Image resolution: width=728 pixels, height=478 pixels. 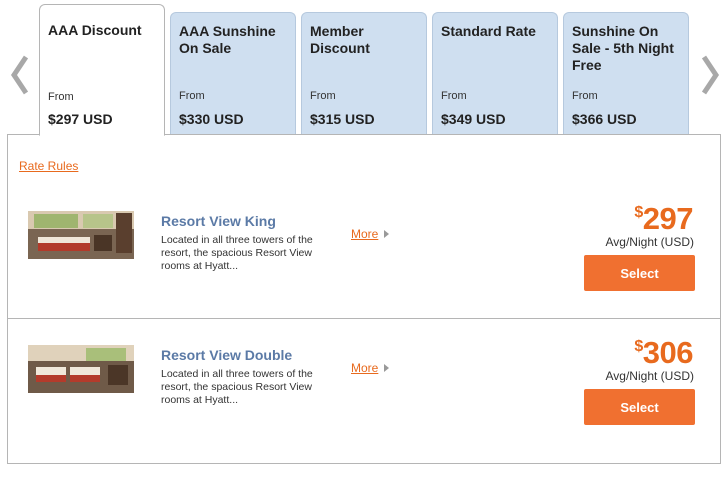 What do you see at coordinates (102, 70) in the screenshot?
I see `tab-aaa-discount: AAA Discount From $297 USD` at bounding box center [102, 70].